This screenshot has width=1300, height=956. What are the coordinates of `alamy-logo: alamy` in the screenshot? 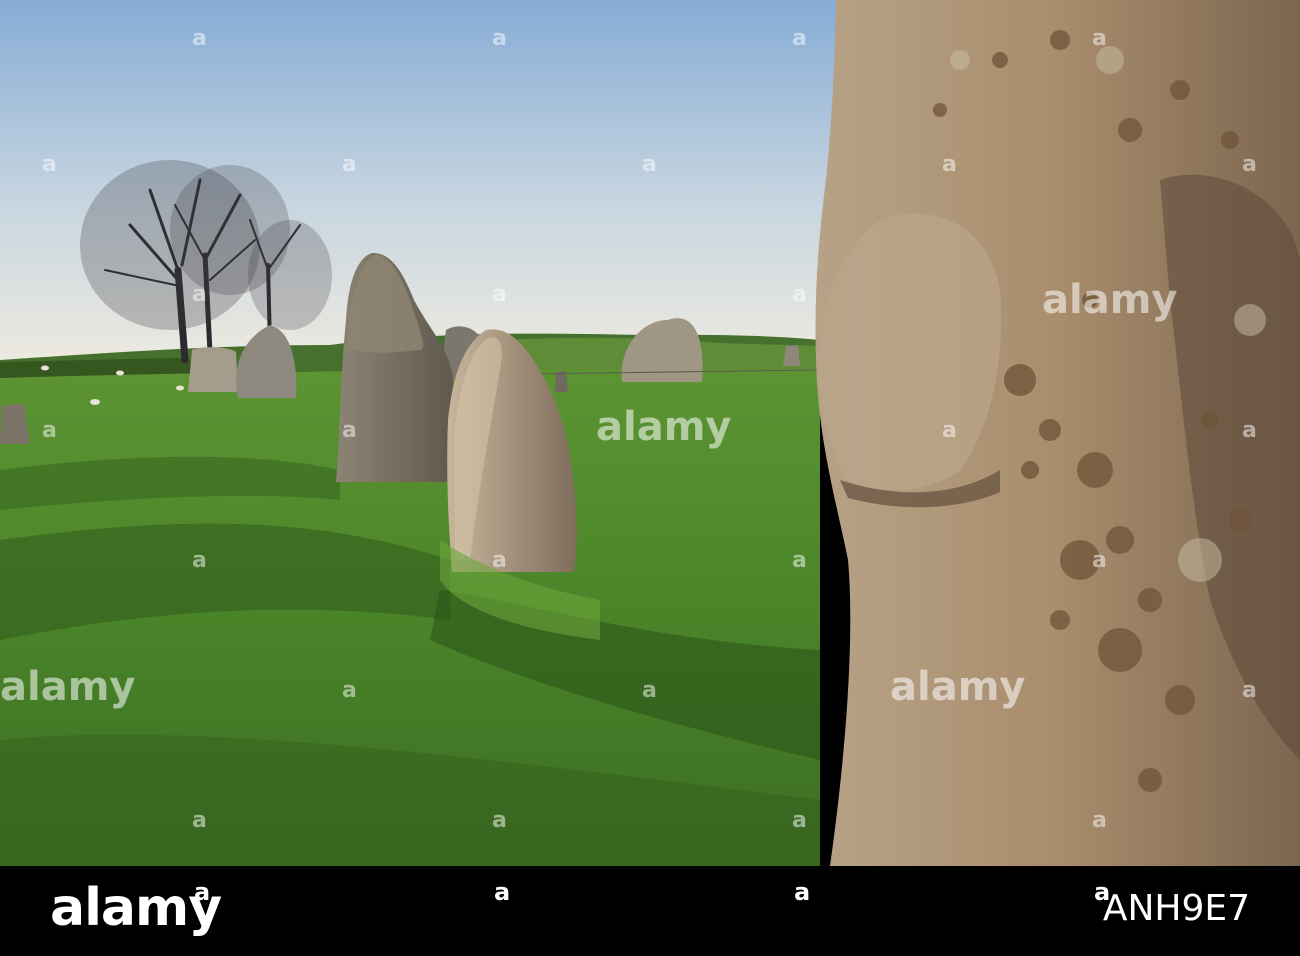 It's located at (136, 908).